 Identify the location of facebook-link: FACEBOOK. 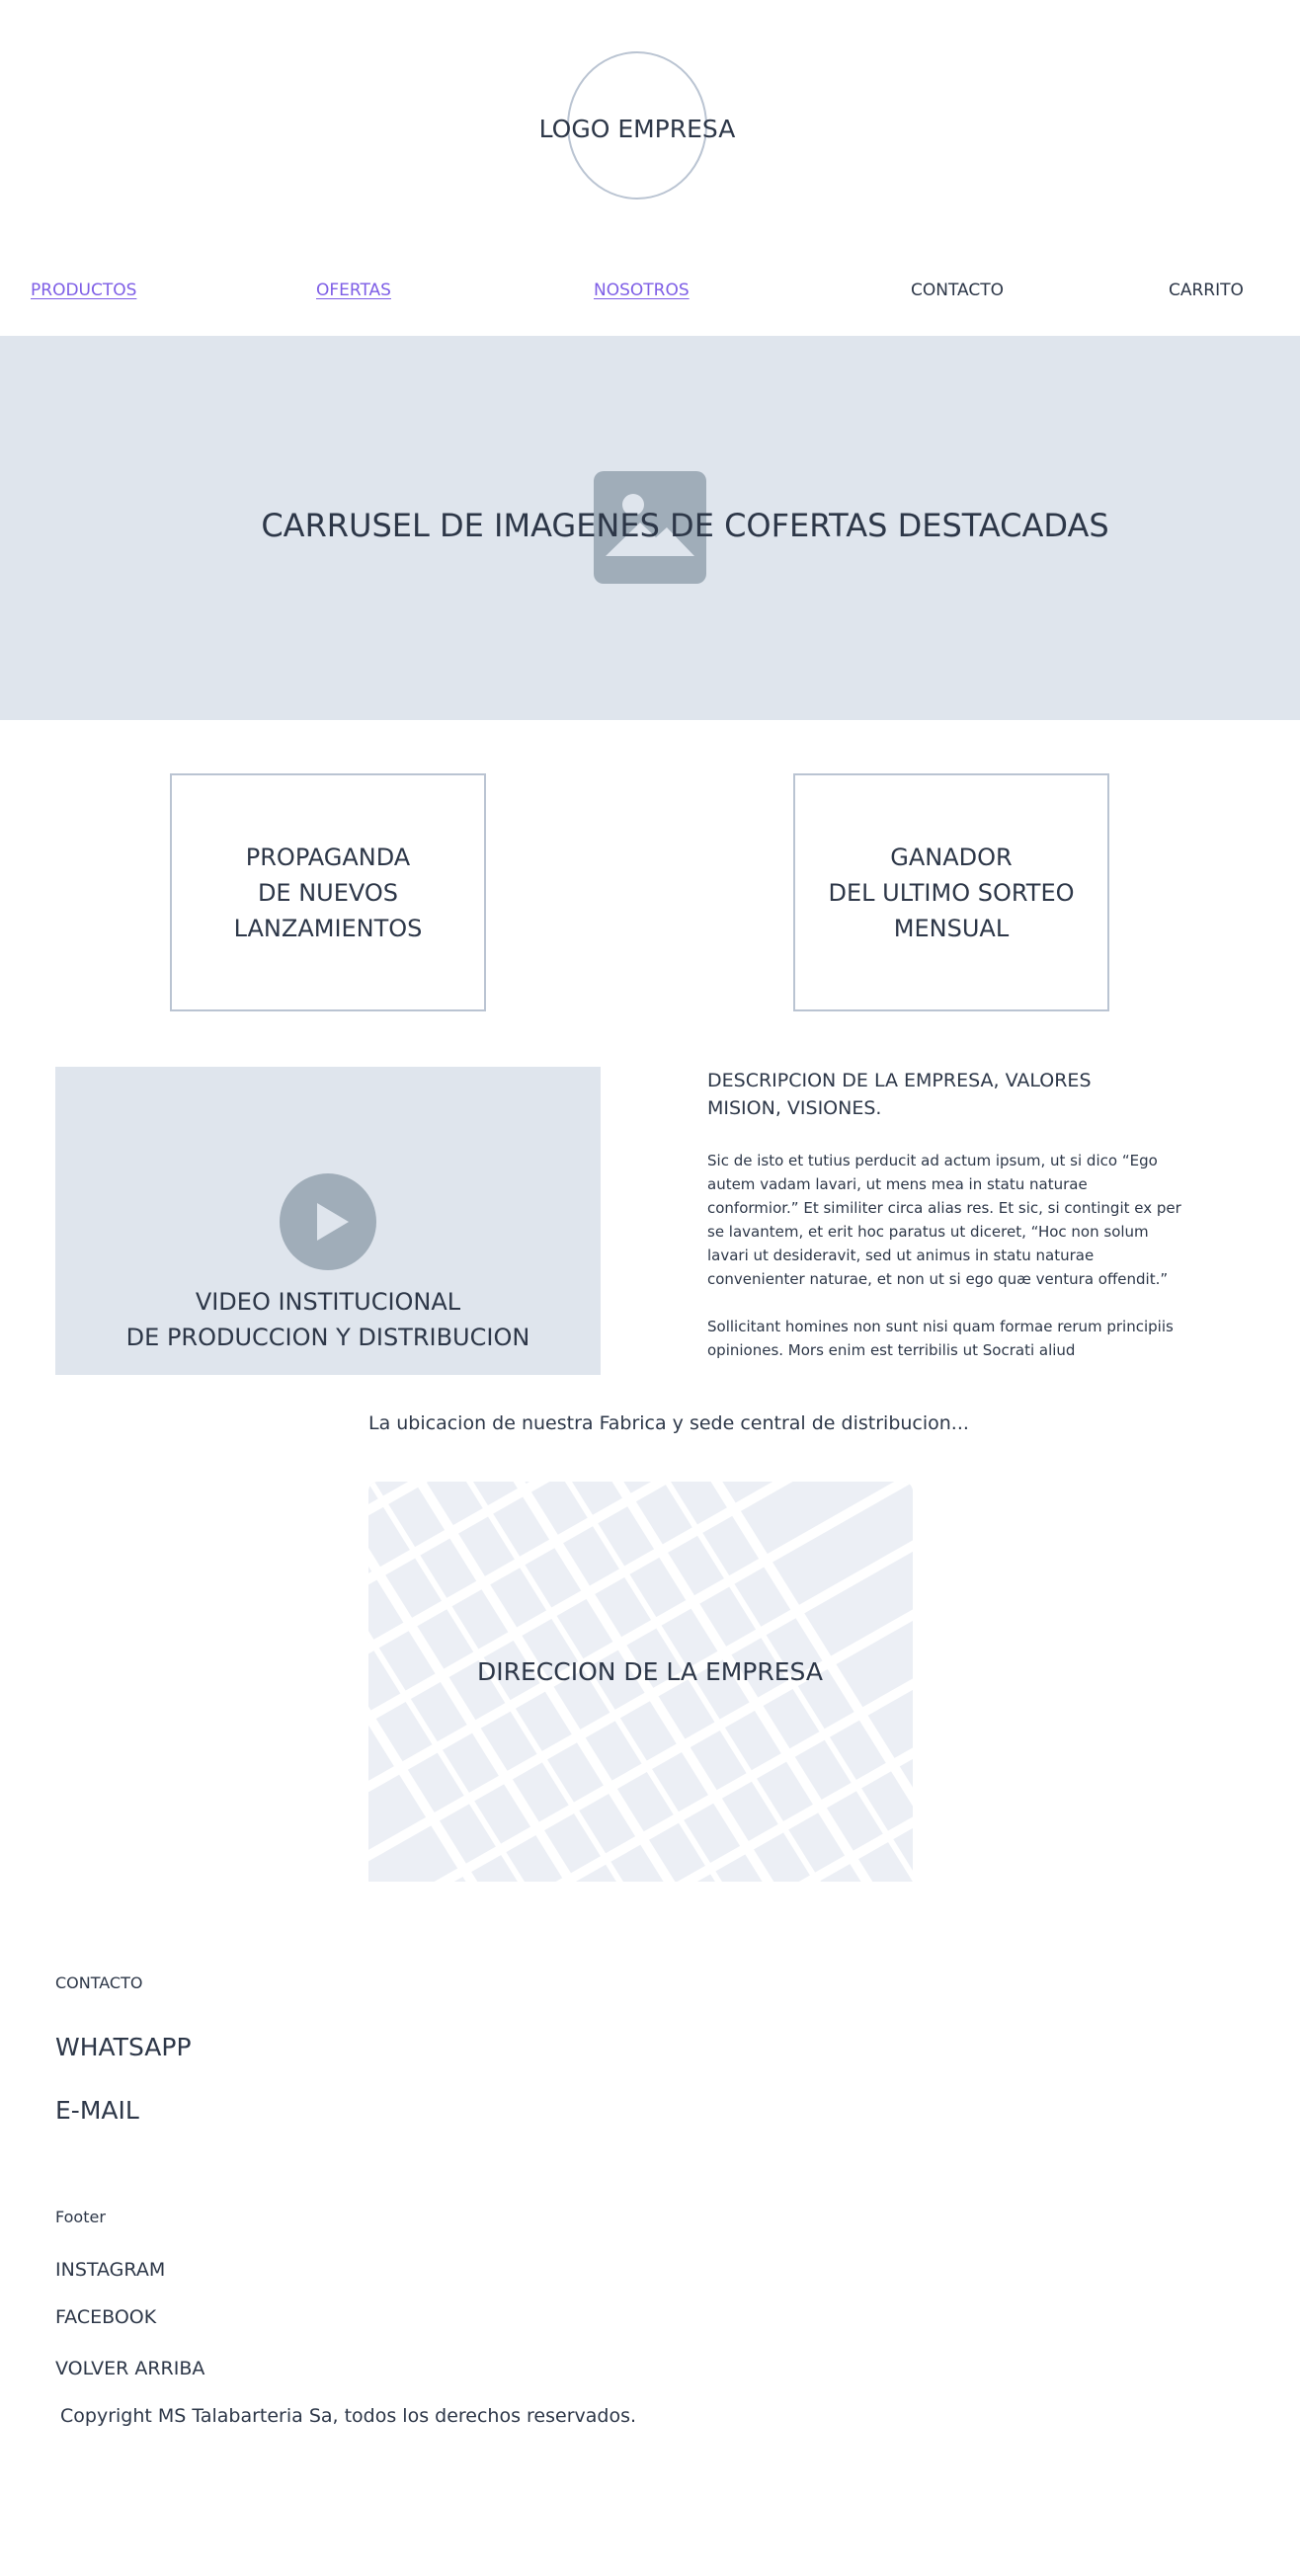
(105, 2317).